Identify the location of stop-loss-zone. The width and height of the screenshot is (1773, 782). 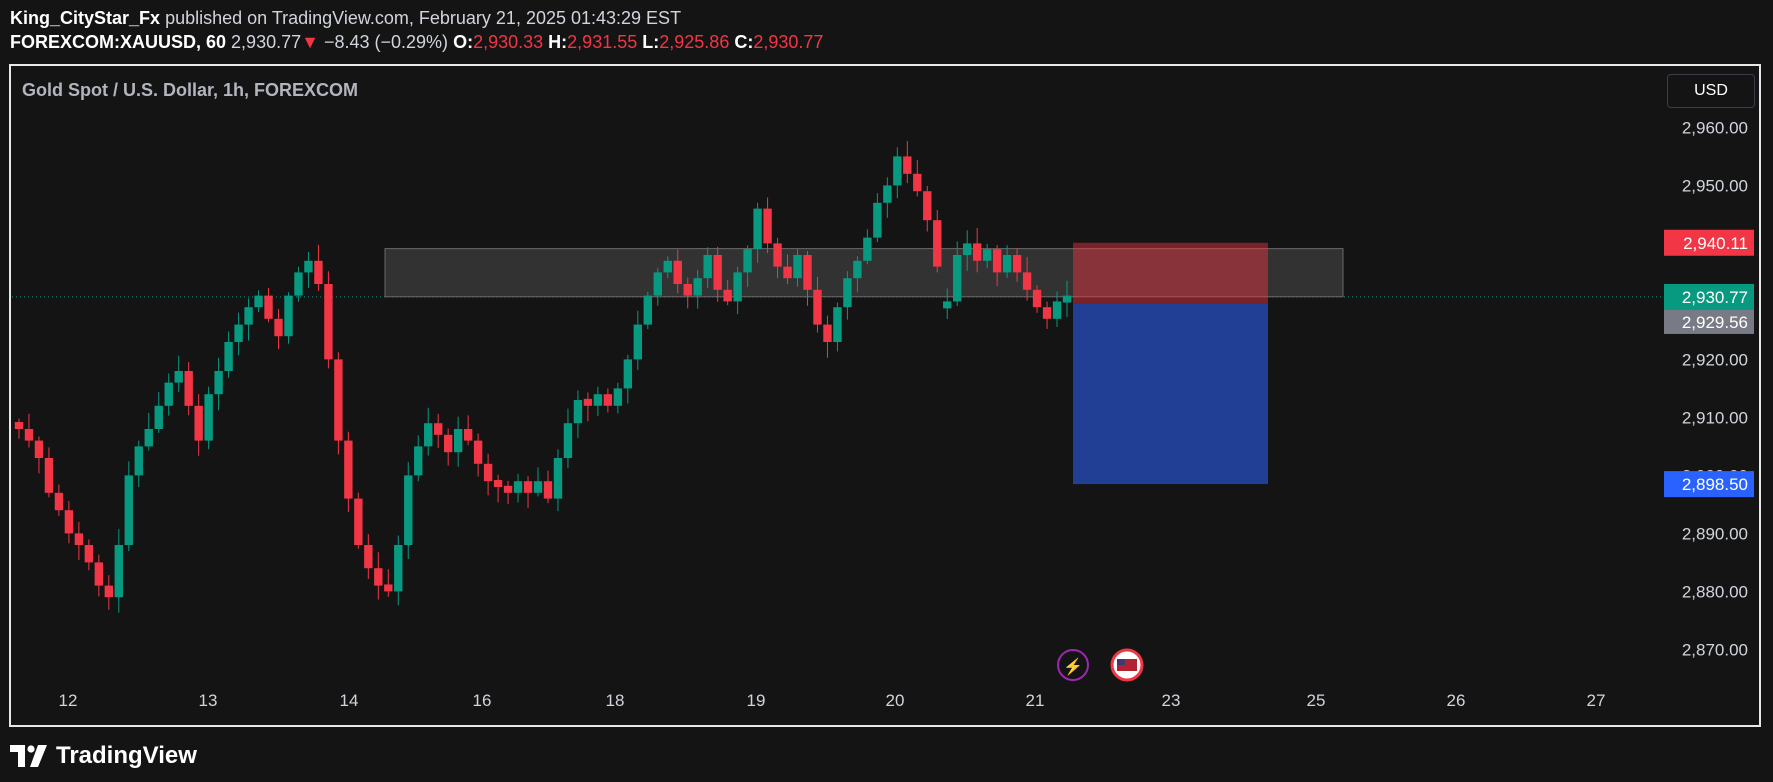
(1170, 273).